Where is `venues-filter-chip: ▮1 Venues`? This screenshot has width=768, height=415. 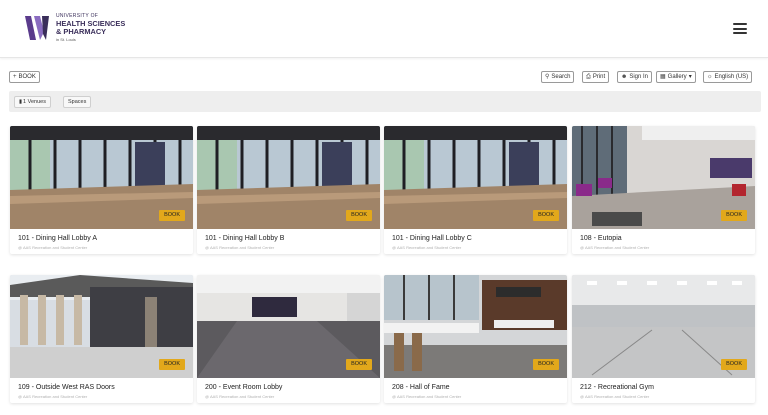 venues-filter-chip: ▮1 Venues is located at coordinates (32, 102).